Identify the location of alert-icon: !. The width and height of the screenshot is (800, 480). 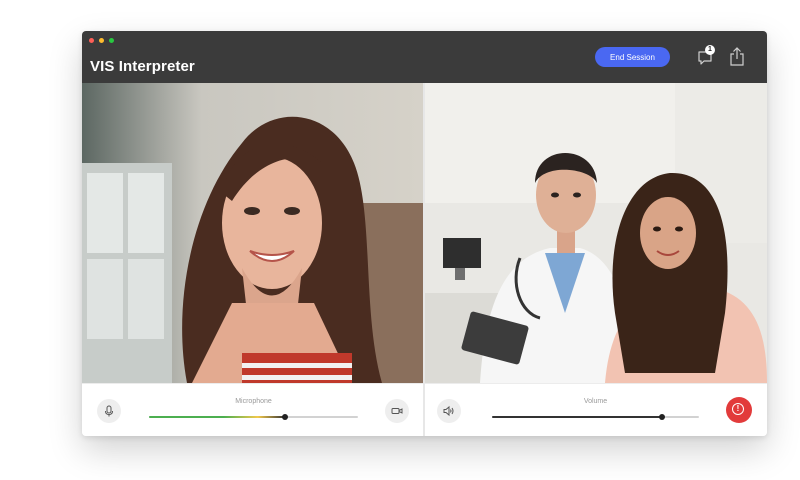
(738, 409).